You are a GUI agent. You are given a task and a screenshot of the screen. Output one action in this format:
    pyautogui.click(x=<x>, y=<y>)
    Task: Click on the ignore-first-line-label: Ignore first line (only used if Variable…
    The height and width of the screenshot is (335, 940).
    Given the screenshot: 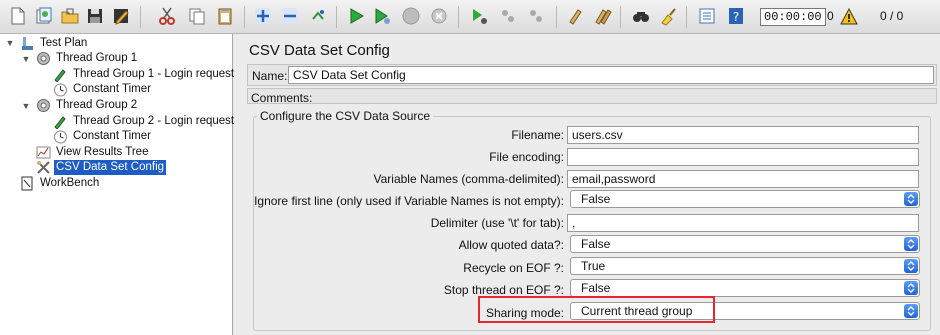 What is the action you would take?
    pyautogui.click(x=409, y=201)
    